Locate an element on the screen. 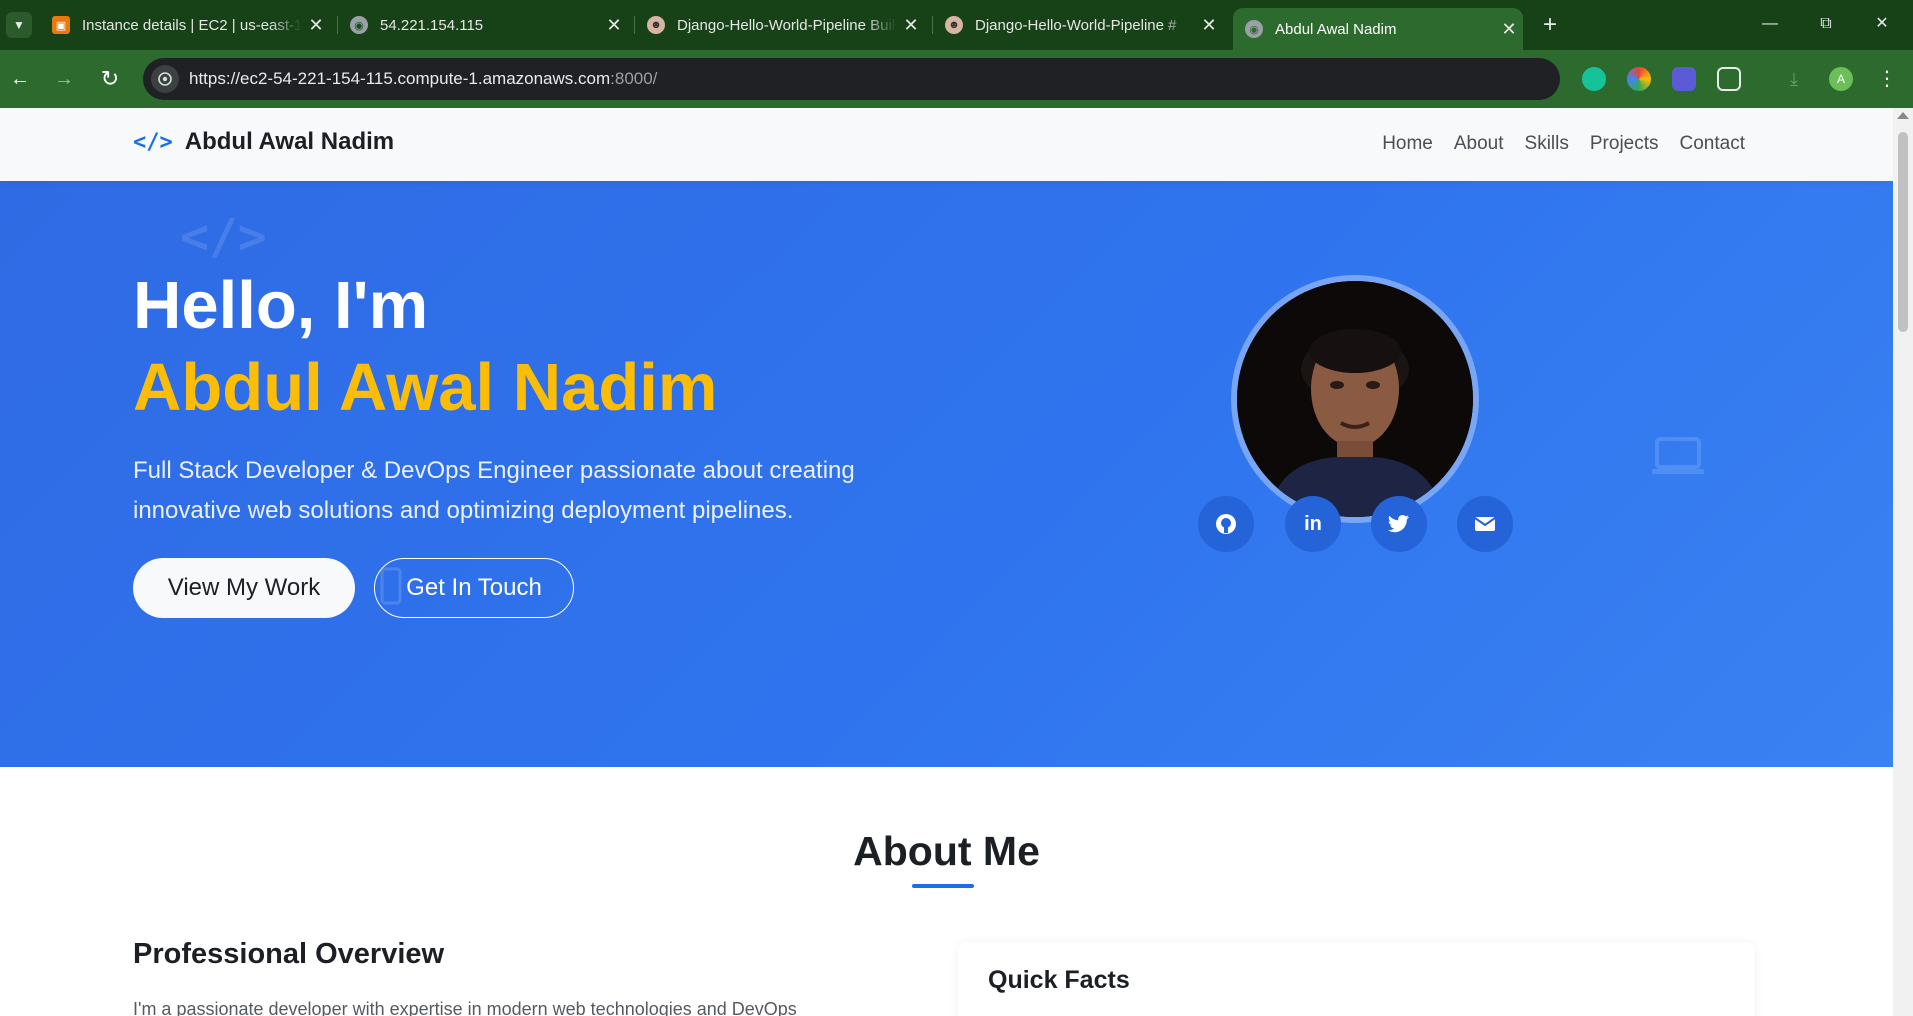  hero-name: Abdul Awal Nadim is located at coordinates (425, 387).